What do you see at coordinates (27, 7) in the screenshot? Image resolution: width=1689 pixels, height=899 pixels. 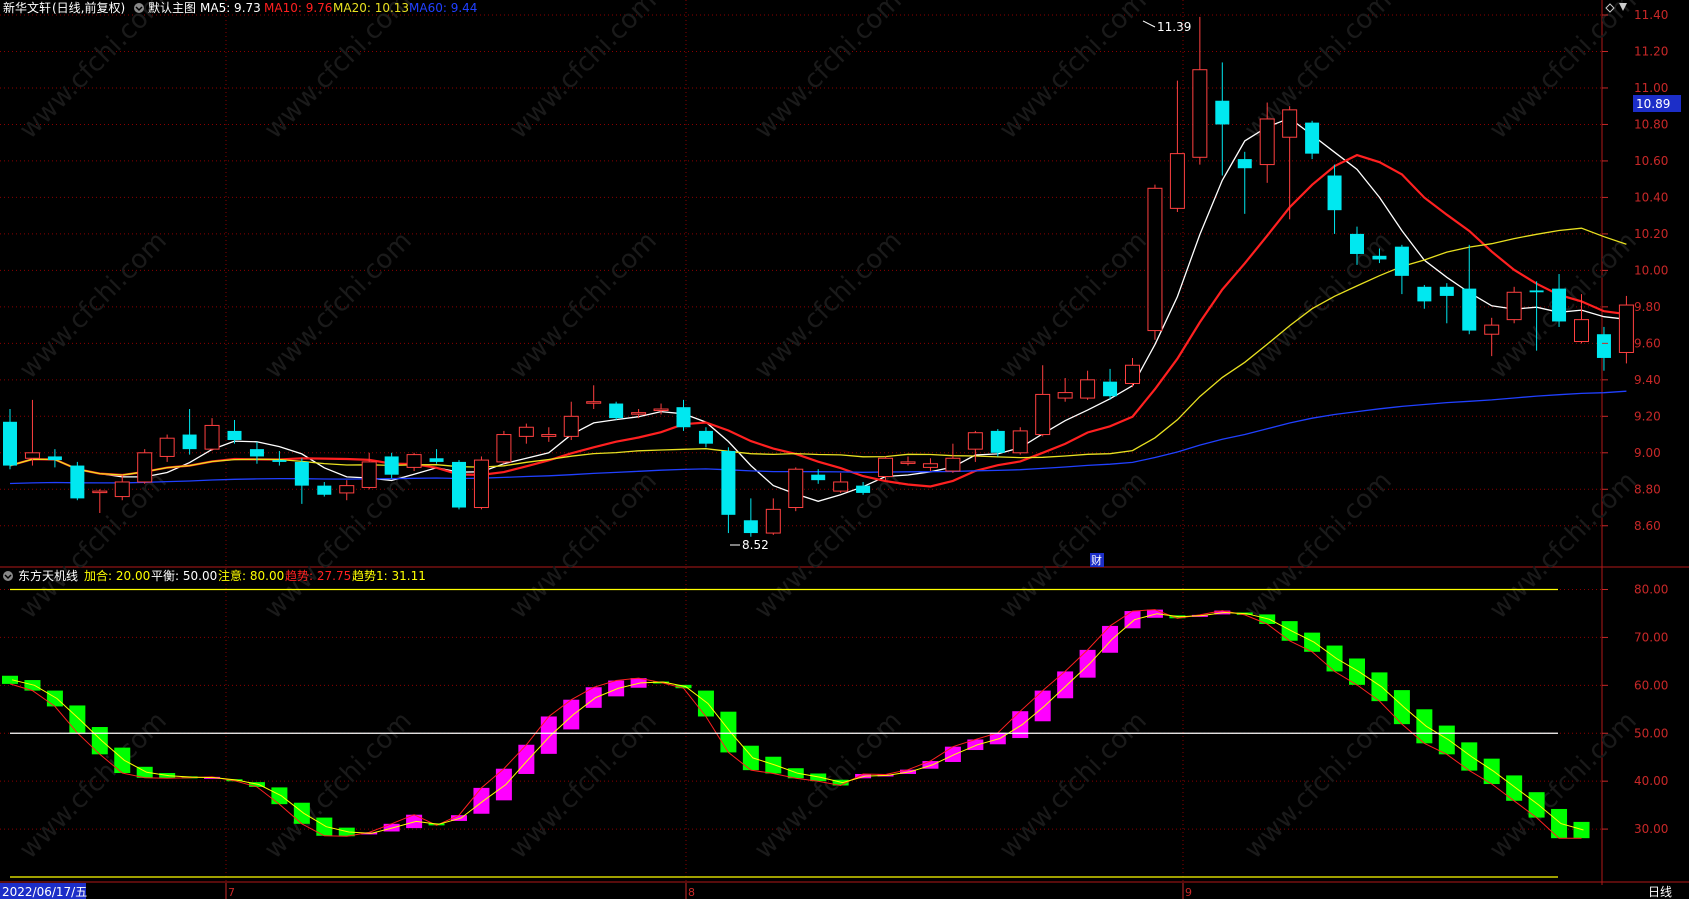 I see `stock-name: 新华文轩` at bounding box center [27, 7].